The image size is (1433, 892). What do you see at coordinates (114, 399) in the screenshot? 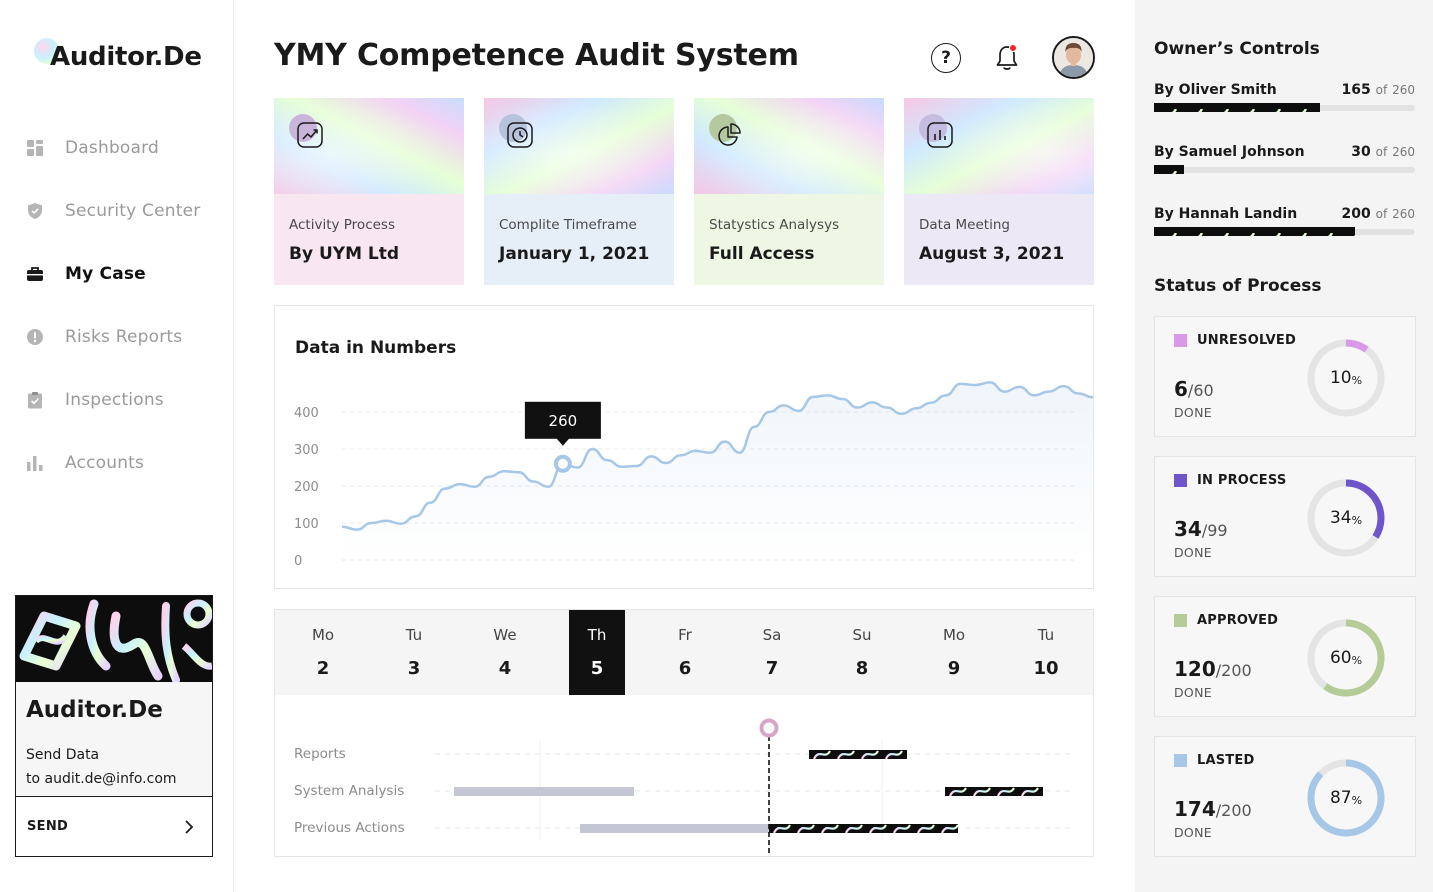
I see `sidebar-item-label: Inspections` at bounding box center [114, 399].